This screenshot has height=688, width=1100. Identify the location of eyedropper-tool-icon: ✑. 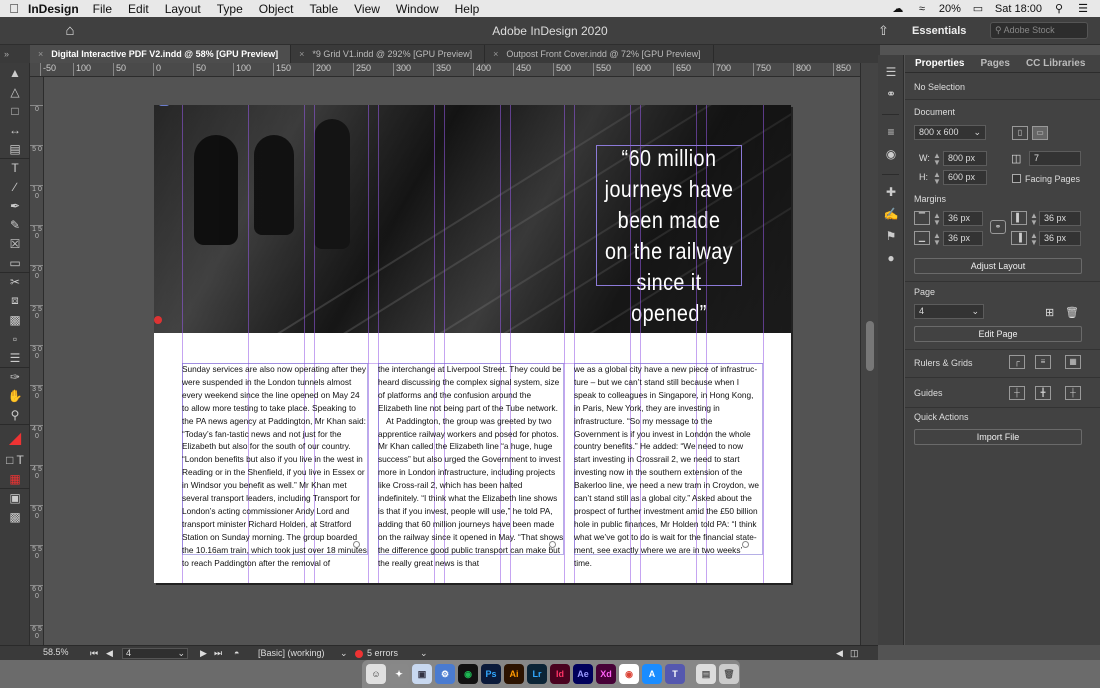
(15, 376).